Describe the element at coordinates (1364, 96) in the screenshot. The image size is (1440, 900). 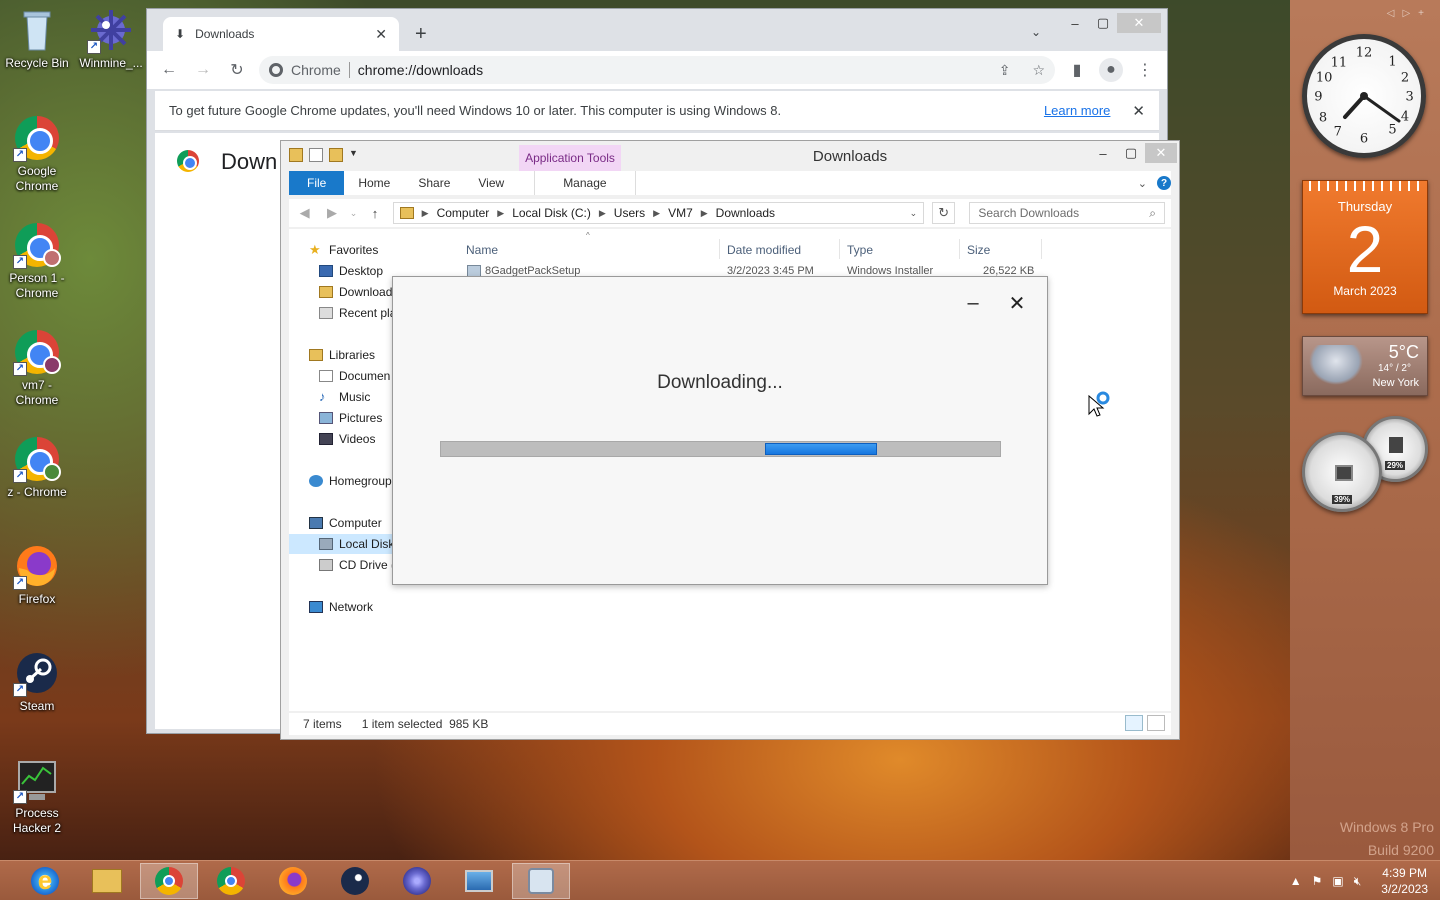
I see `clock-gadget: 12 1 2 3 4 5 6 7 8 9 10 11` at that location.